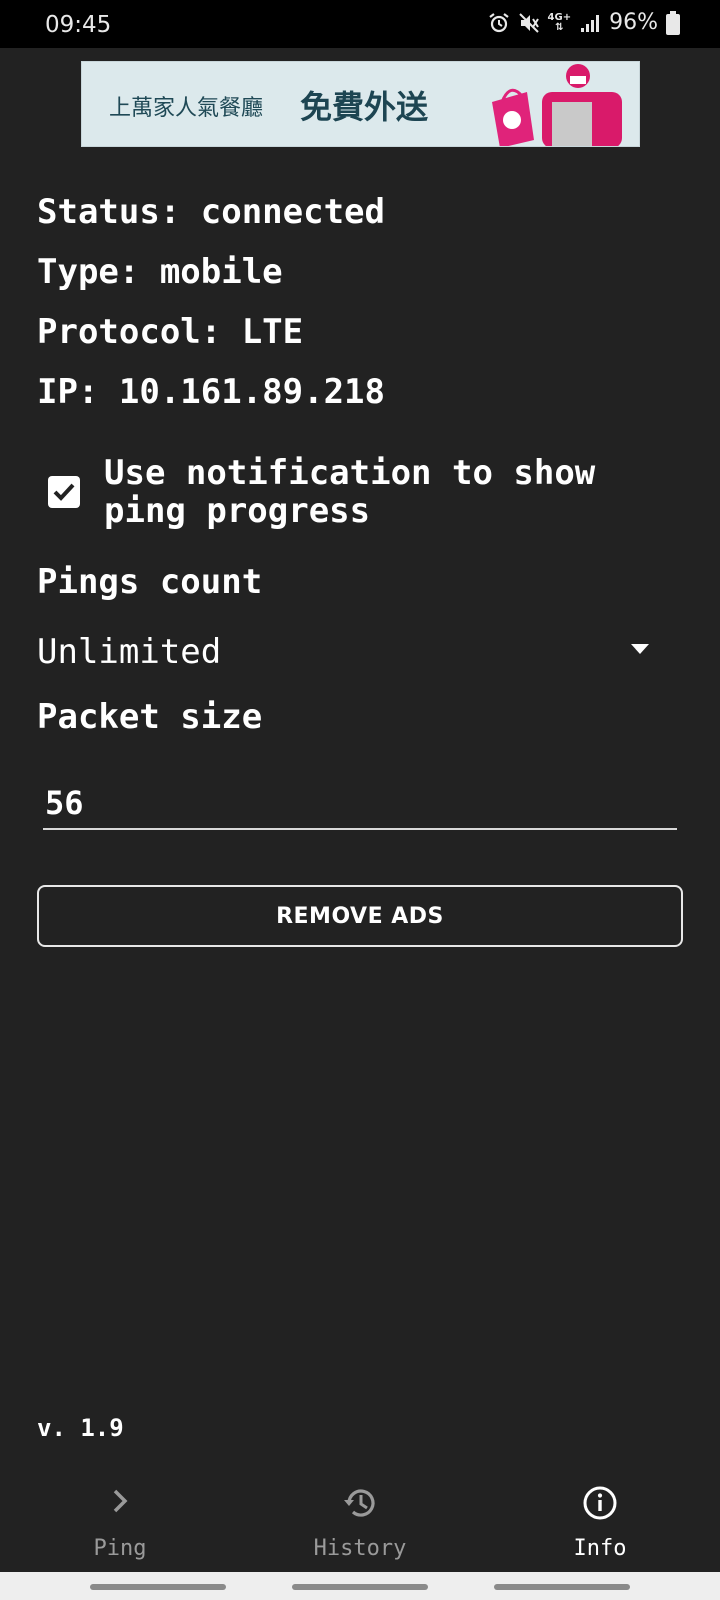  Describe the element at coordinates (78, 25) in the screenshot. I see `status-time: 09:45` at that location.